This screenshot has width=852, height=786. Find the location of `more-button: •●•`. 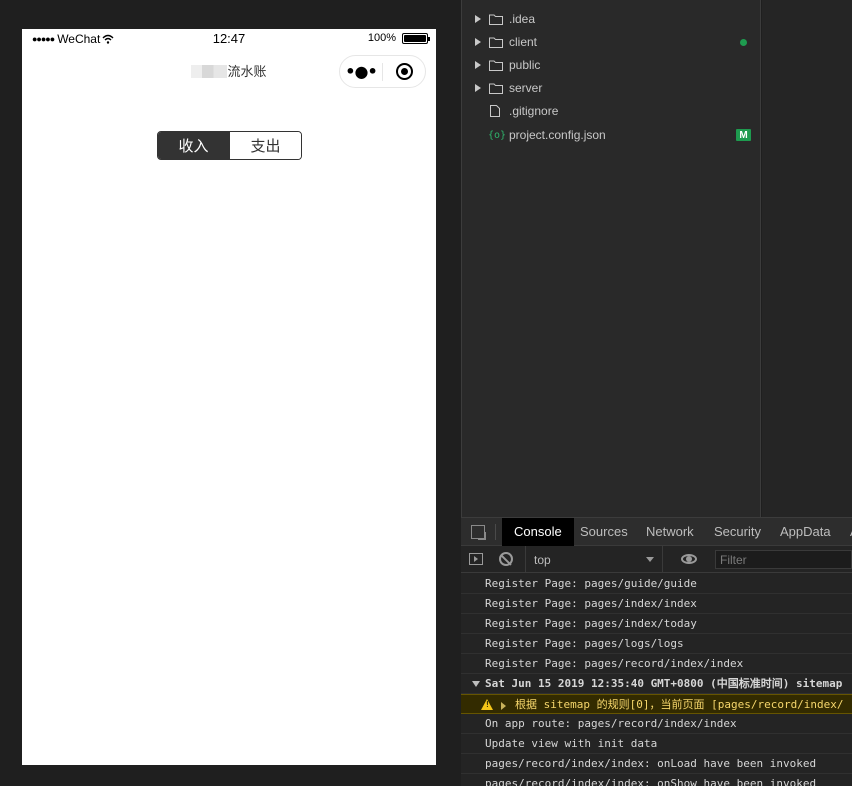

more-button: •●• is located at coordinates (361, 71).